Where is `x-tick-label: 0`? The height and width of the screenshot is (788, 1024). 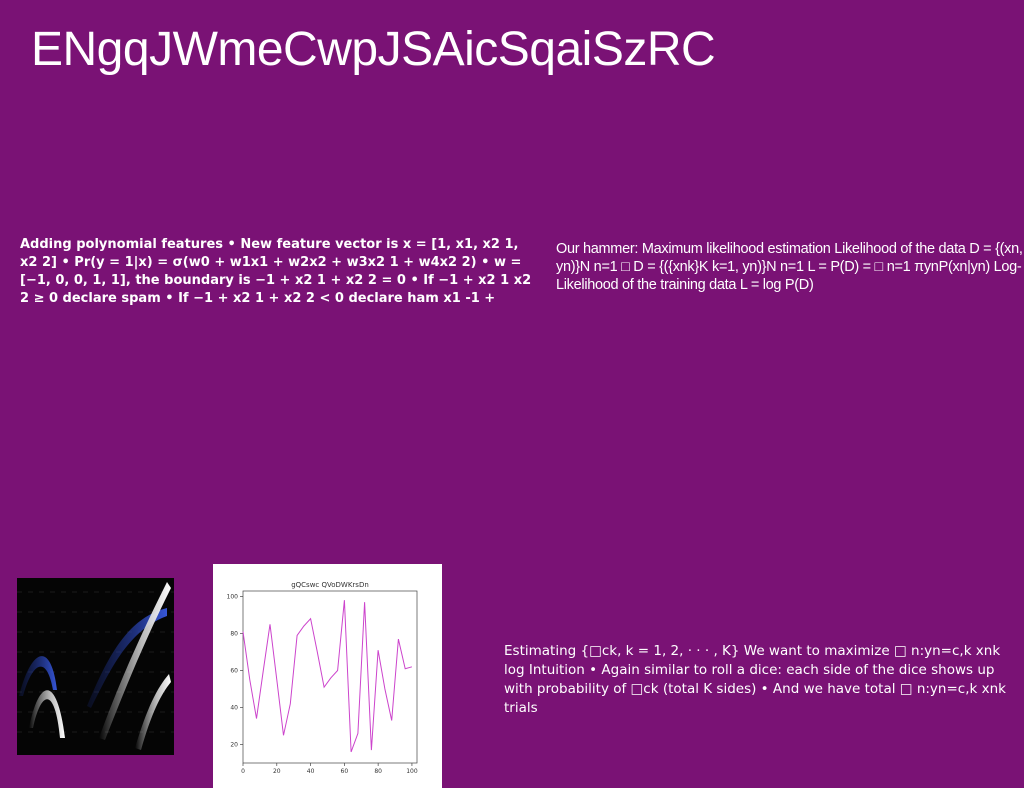
x-tick-label: 0 is located at coordinates (243, 771).